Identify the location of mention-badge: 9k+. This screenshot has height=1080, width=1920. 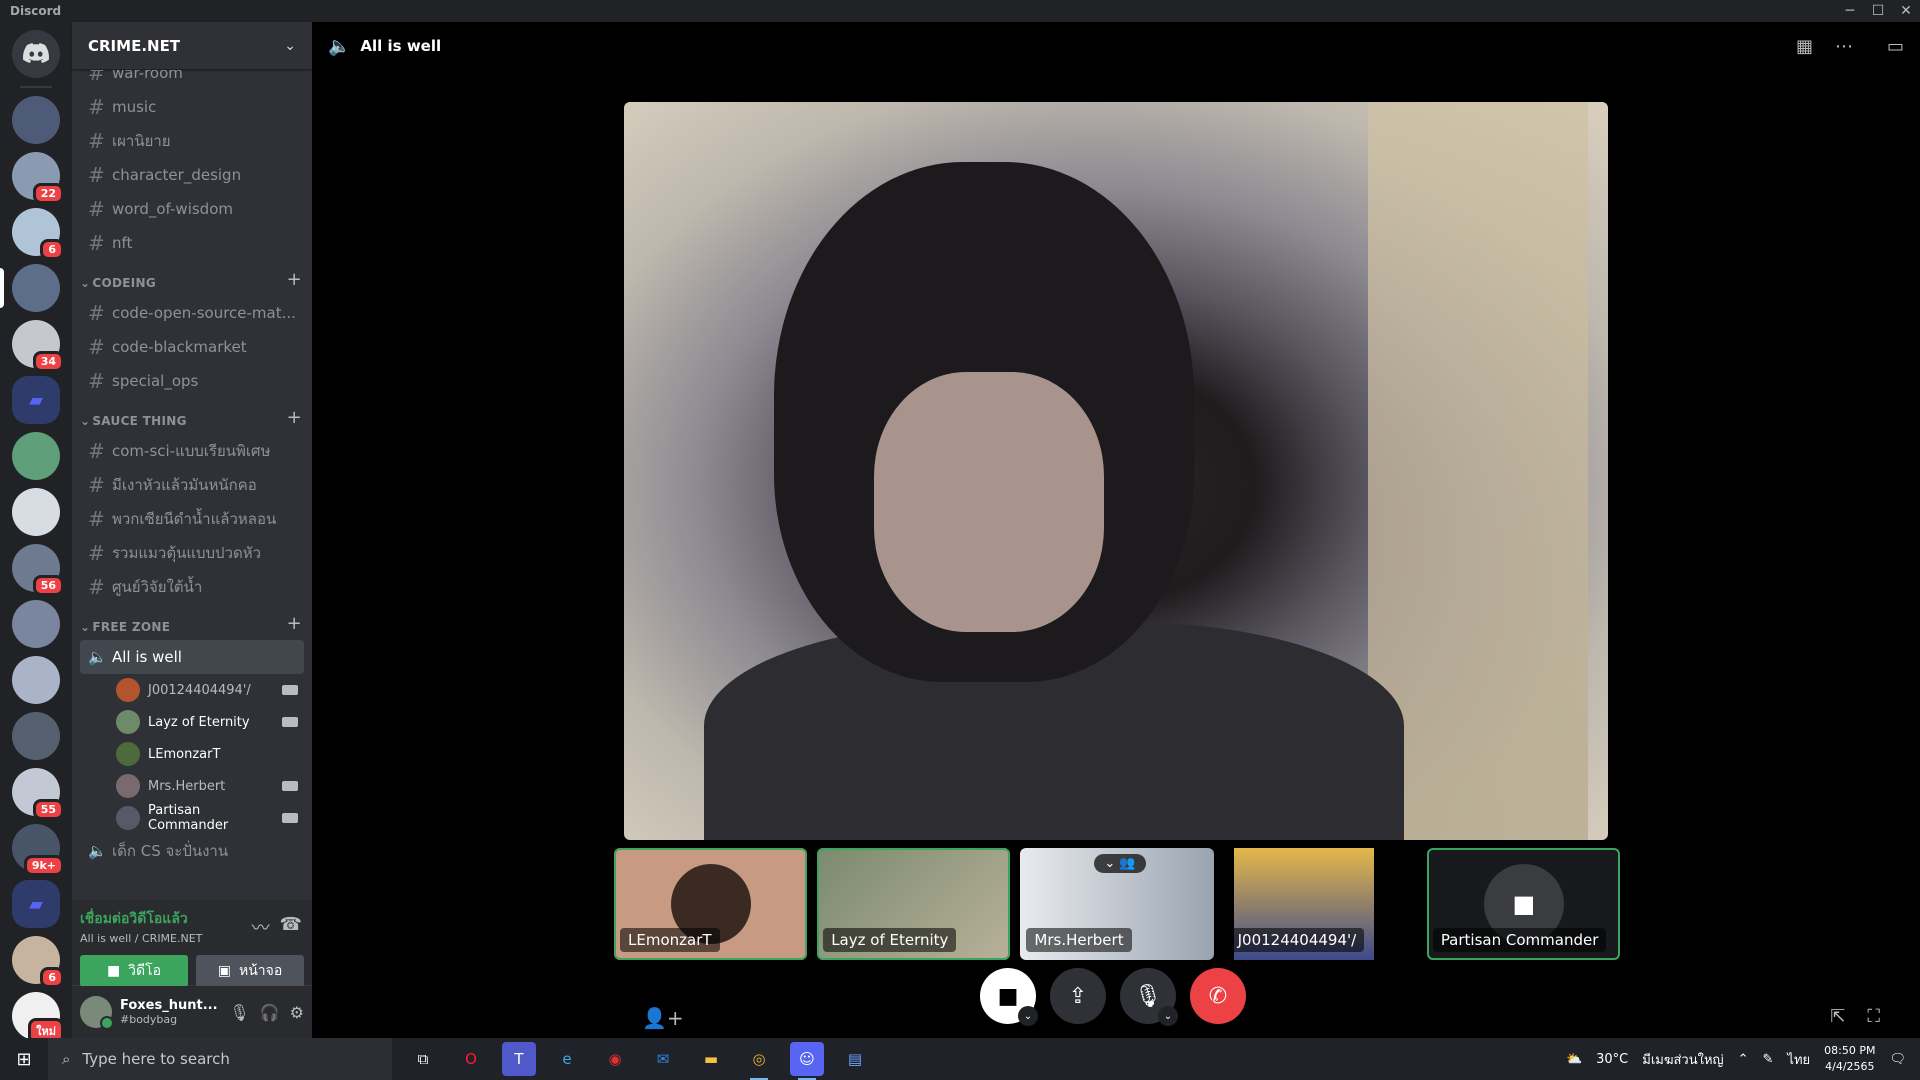
(43, 865).